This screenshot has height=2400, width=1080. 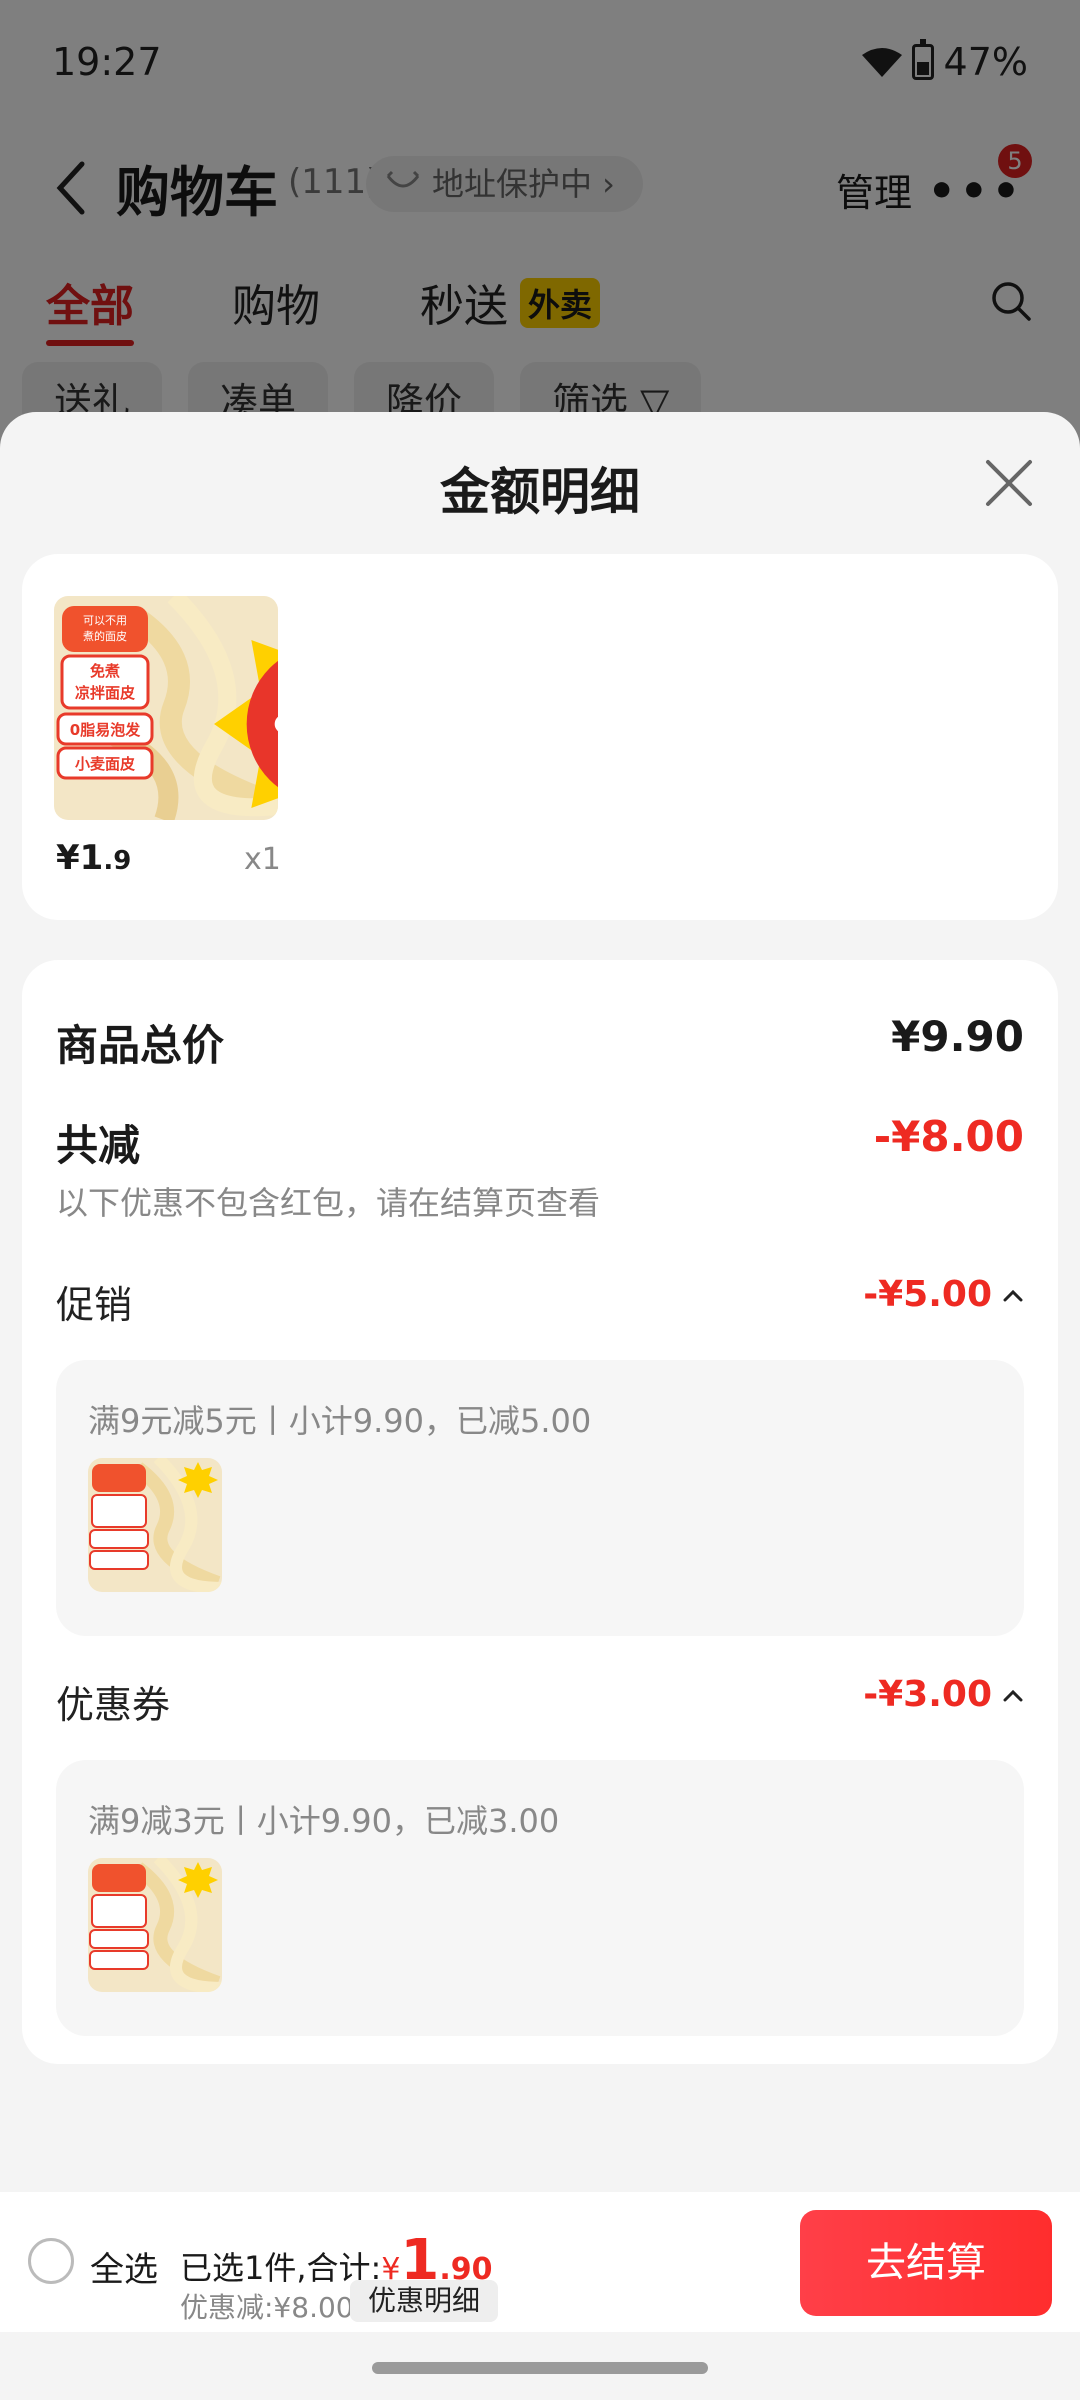 I want to click on item-quantity: x1, so click(x=262, y=859).